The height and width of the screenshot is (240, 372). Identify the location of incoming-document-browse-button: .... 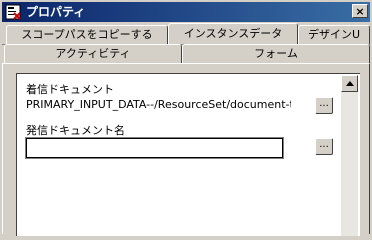
(324, 105).